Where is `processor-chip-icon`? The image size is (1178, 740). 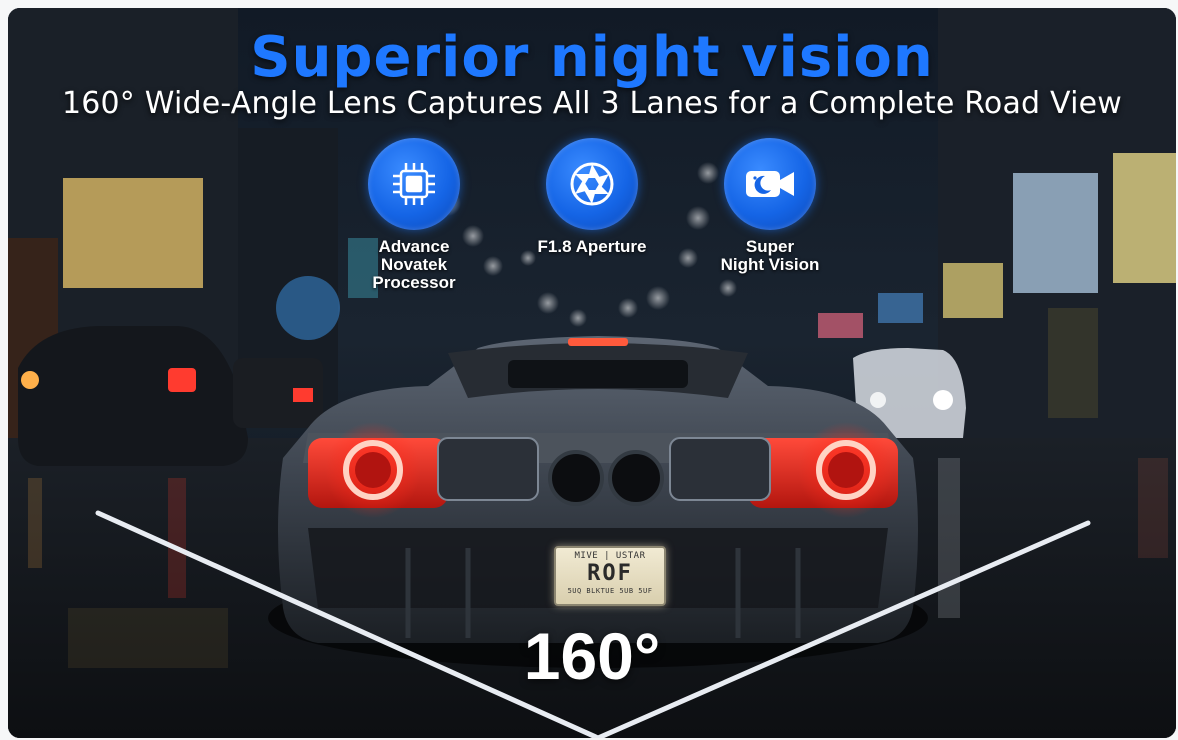
processor-chip-icon is located at coordinates (414, 184).